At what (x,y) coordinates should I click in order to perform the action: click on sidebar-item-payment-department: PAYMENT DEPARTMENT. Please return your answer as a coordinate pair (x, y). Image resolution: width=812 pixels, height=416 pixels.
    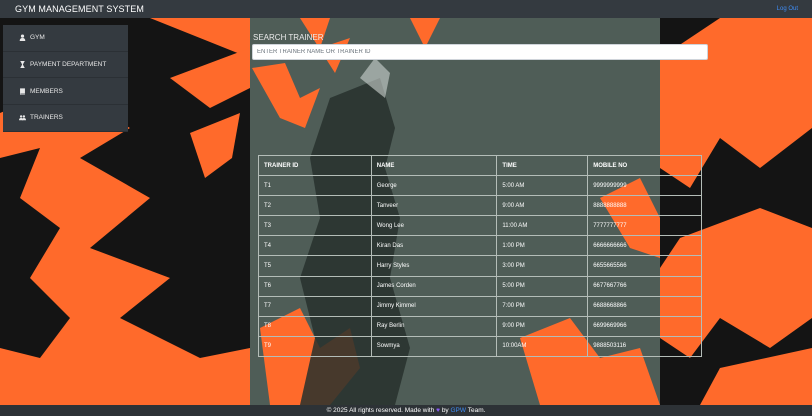
    Looking at the image, I should click on (65, 65).